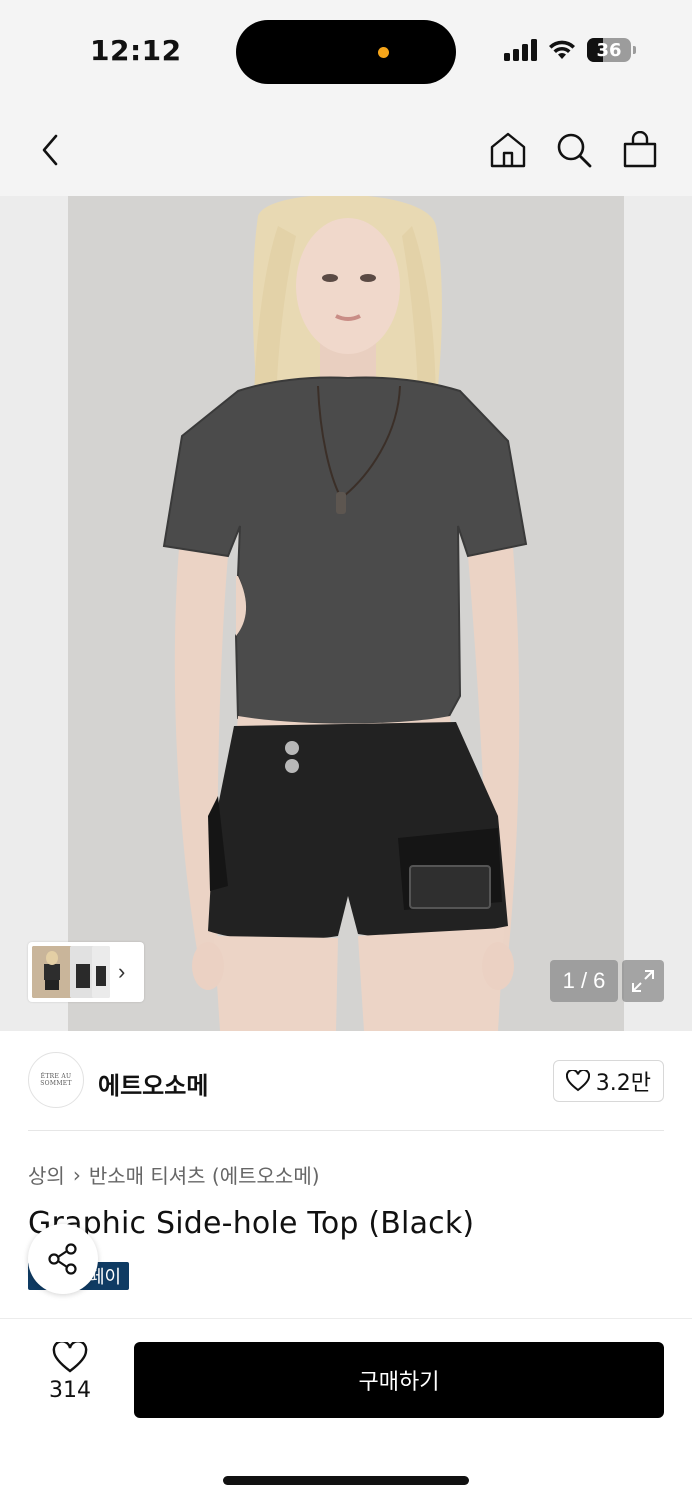  I want to click on brand-name: 에트오소메, so click(153, 1083).